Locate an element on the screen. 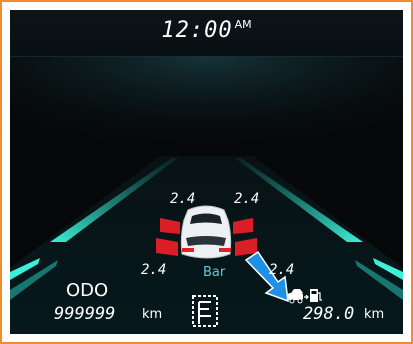  tire-pressure-rear-left: 2.4 is located at coordinates (154, 270).